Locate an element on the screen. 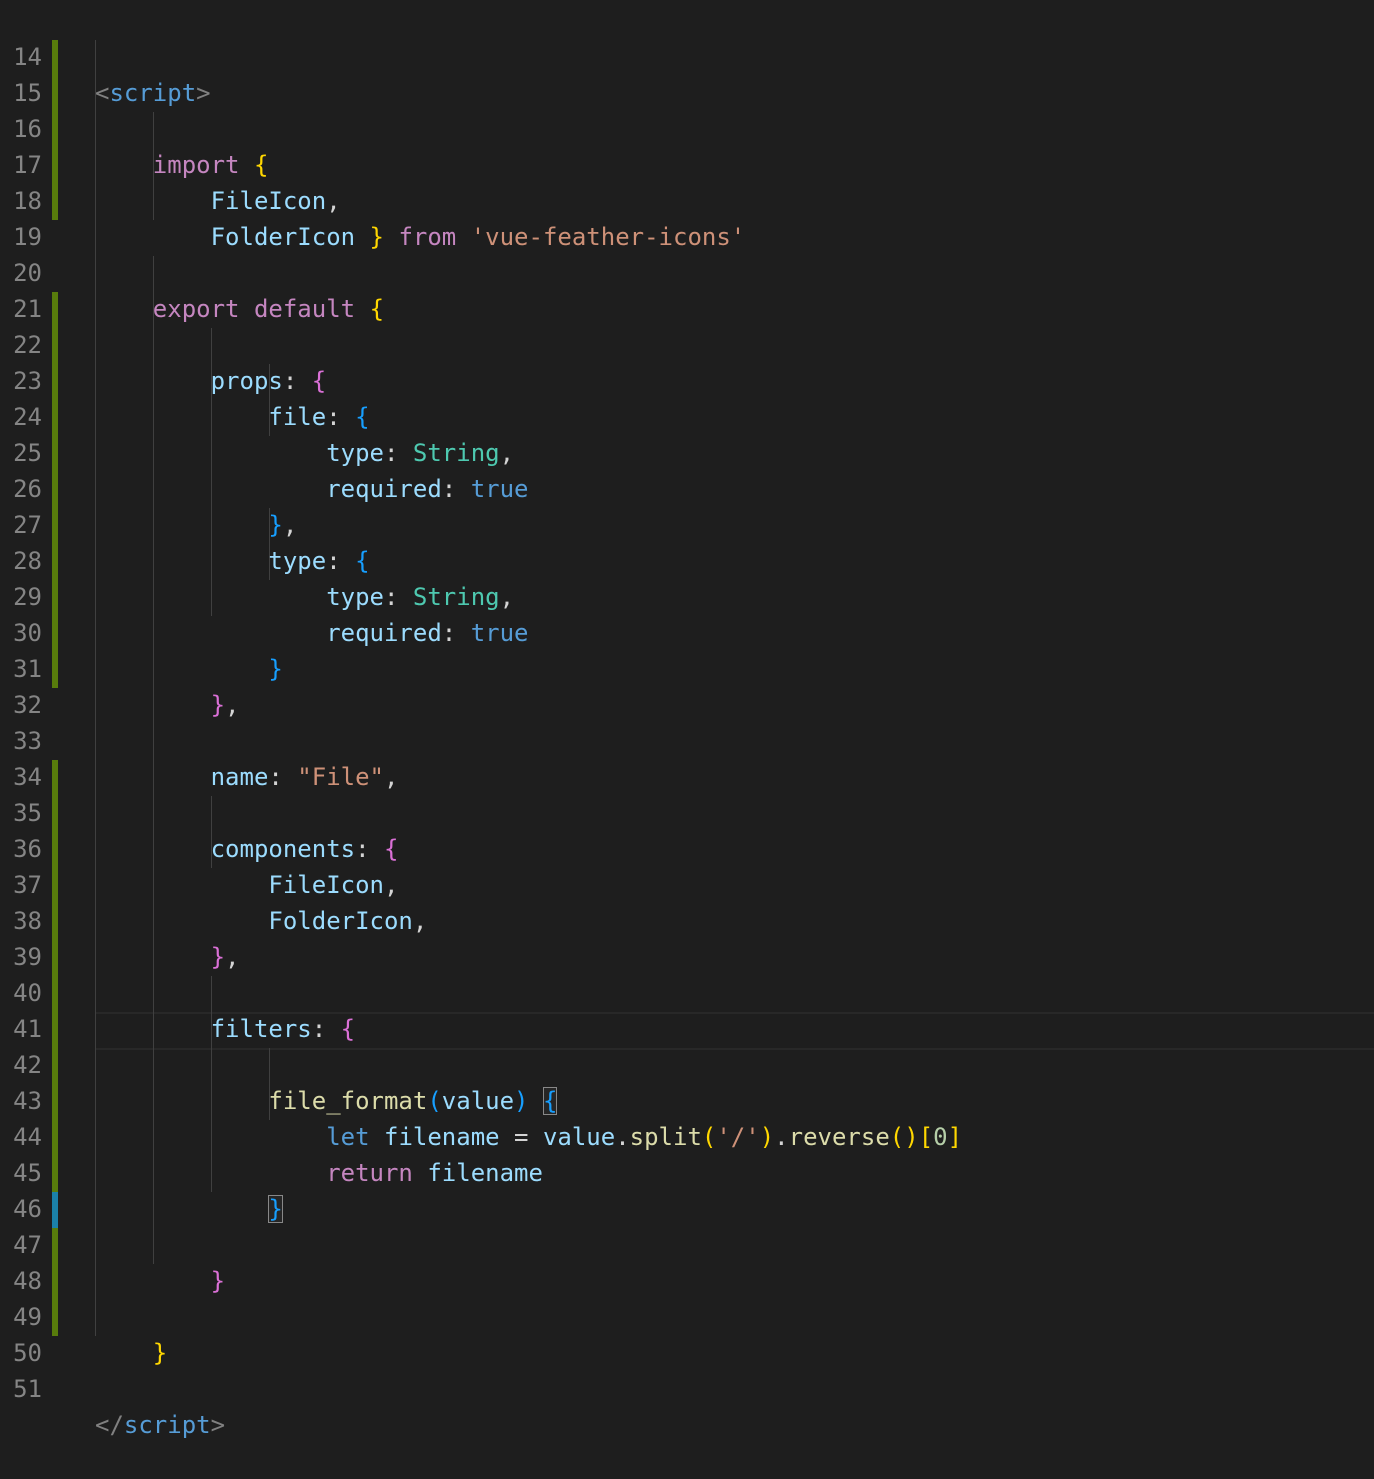  code-line: 16 import { is located at coordinates (687, 127).